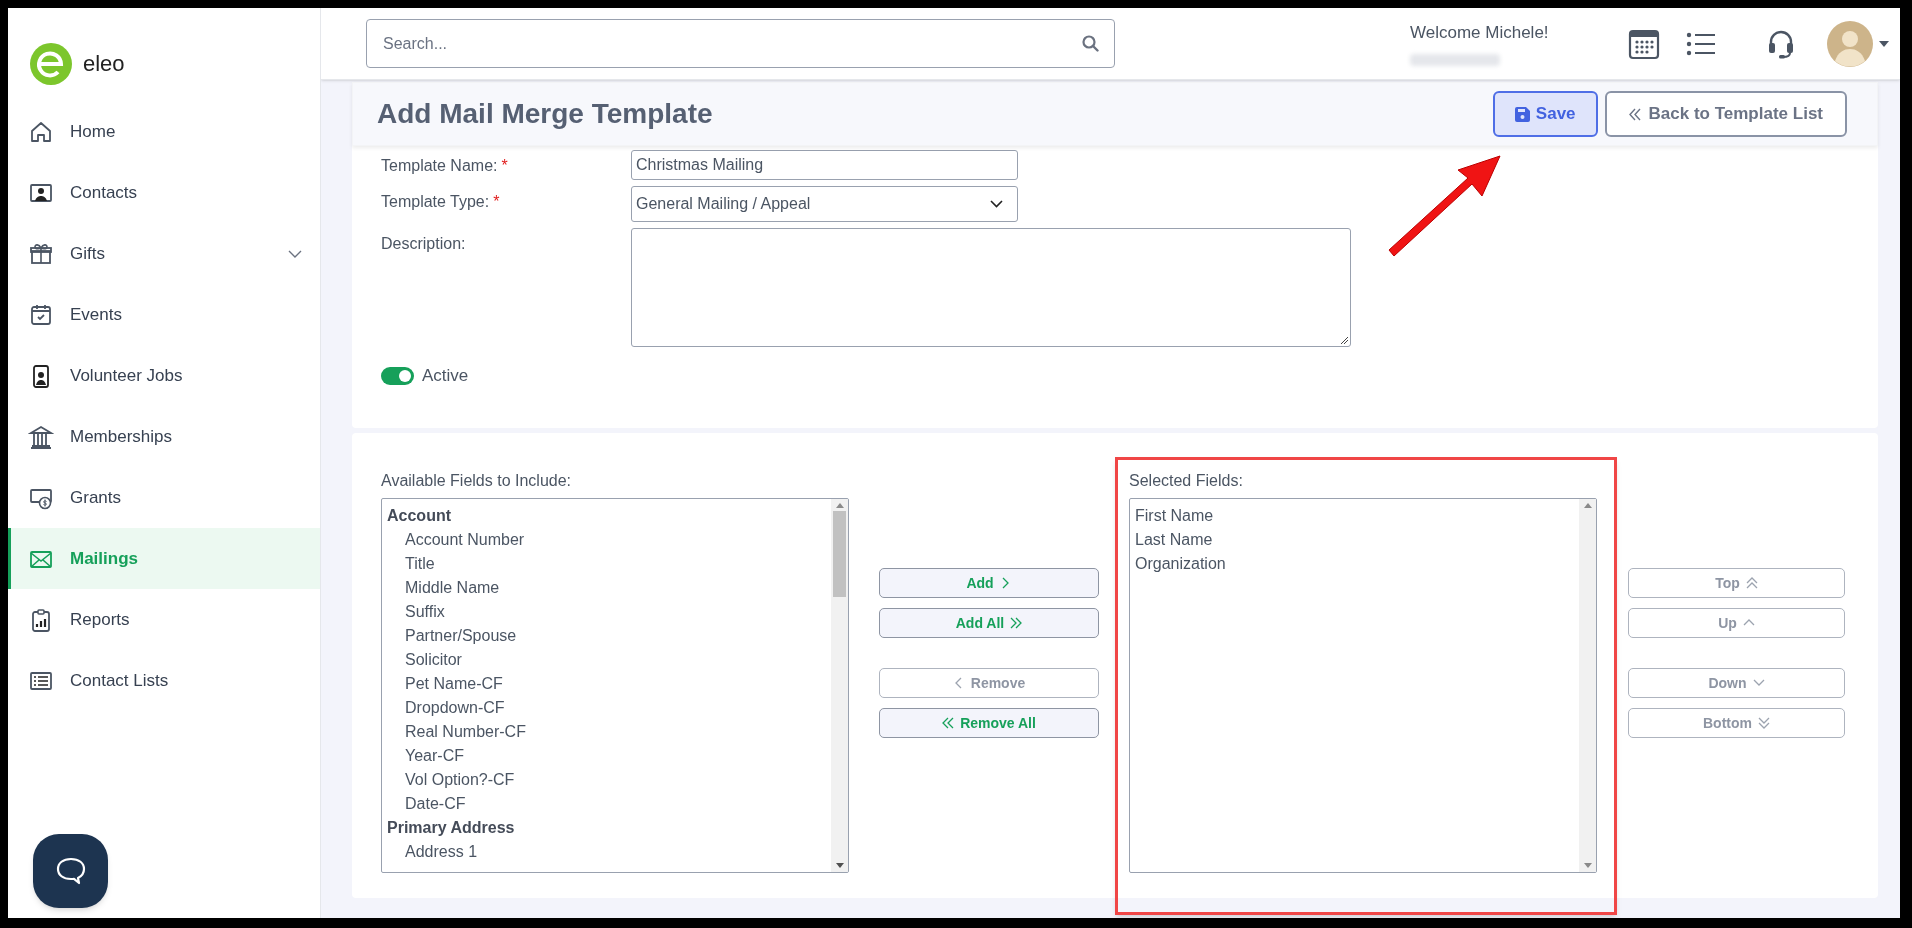 The width and height of the screenshot is (1912, 928). Describe the element at coordinates (609, 684) in the screenshot. I see `list-item: Pet Name-CF` at that location.